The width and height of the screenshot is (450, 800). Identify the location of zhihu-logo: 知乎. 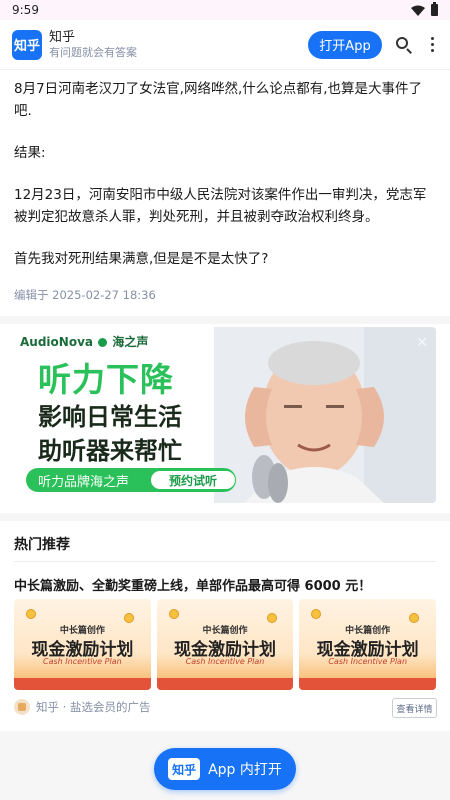
(27, 44).